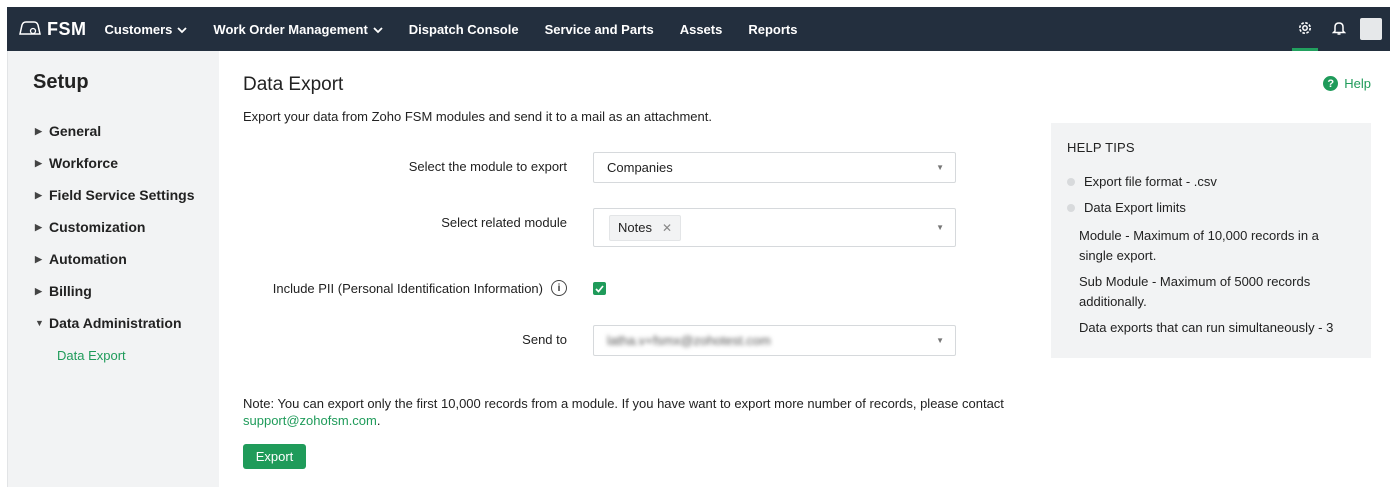 The width and height of the screenshot is (1397, 487). Describe the element at coordinates (640, 167) in the screenshot. I see `module-select-value: Companies` at that location.